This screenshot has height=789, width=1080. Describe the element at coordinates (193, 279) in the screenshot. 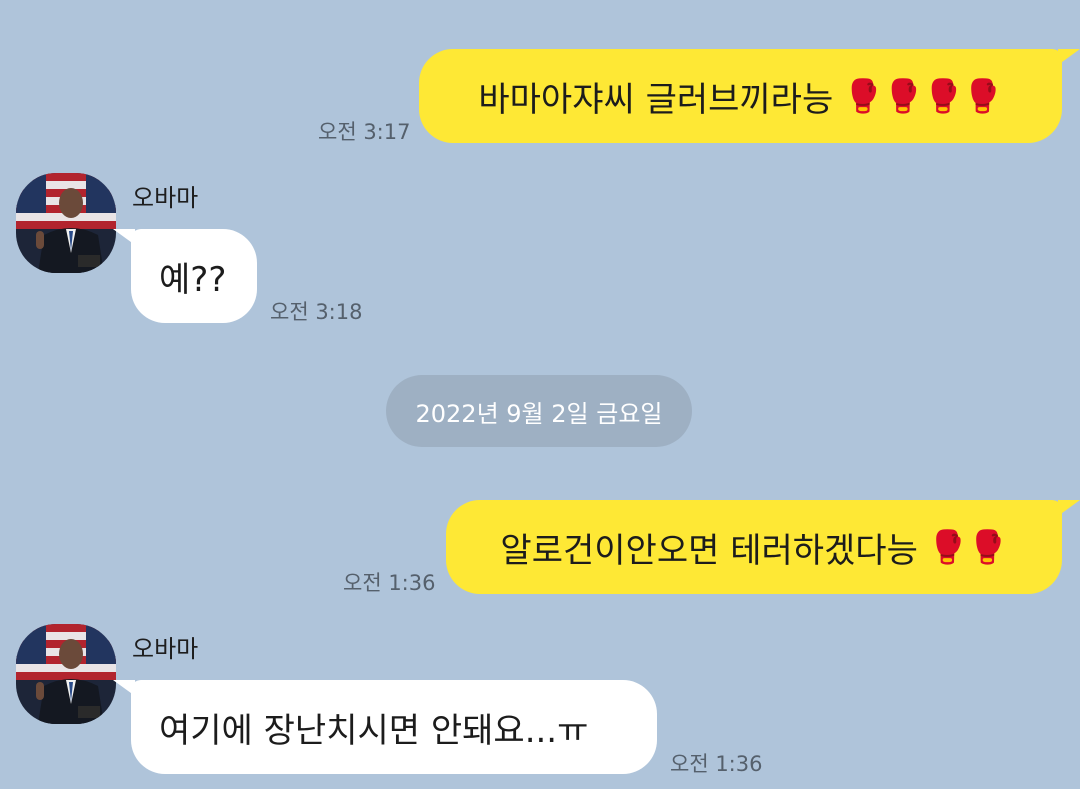

I see `message-text: 예??` at that location.